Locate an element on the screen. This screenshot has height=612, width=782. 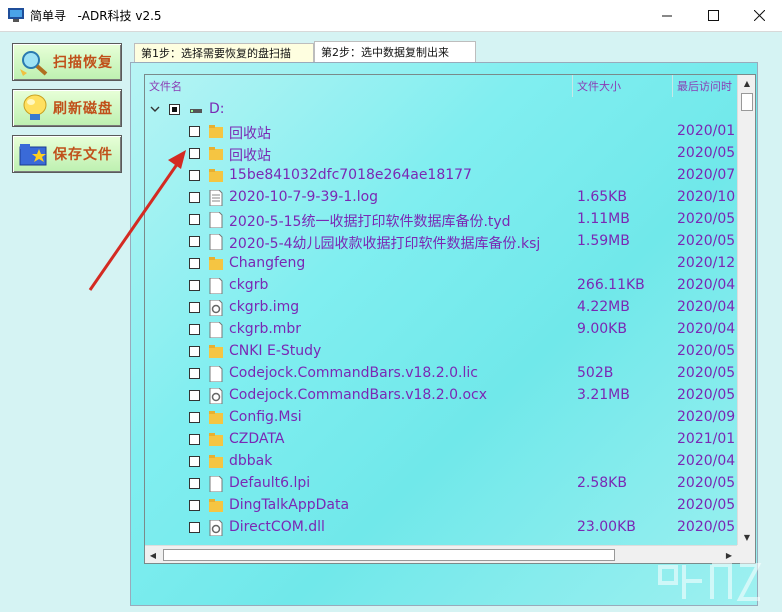
list-item: 回收站 2020/05 is located at coordinates (441, 154).